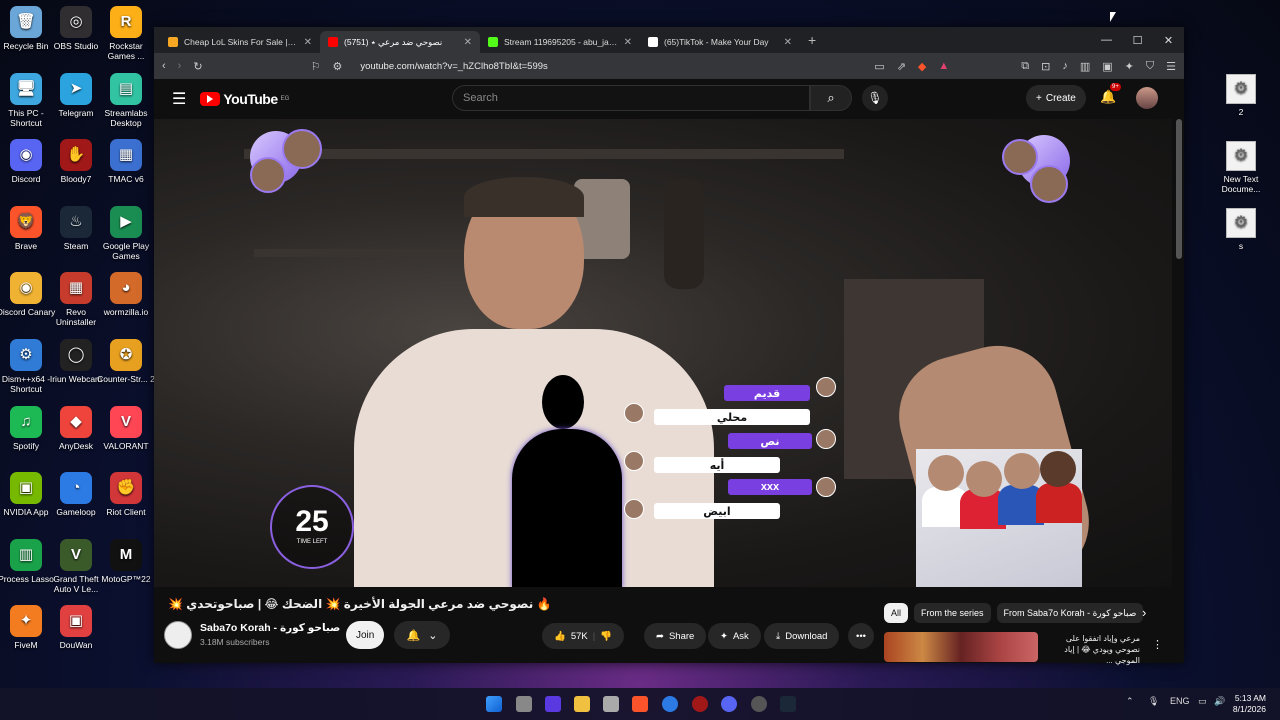 The width and height of the screenshot is (1280, 720). Describe the element at coordinates (26, 488) in the screenshot. I see `app-icon: ▣` at that location.